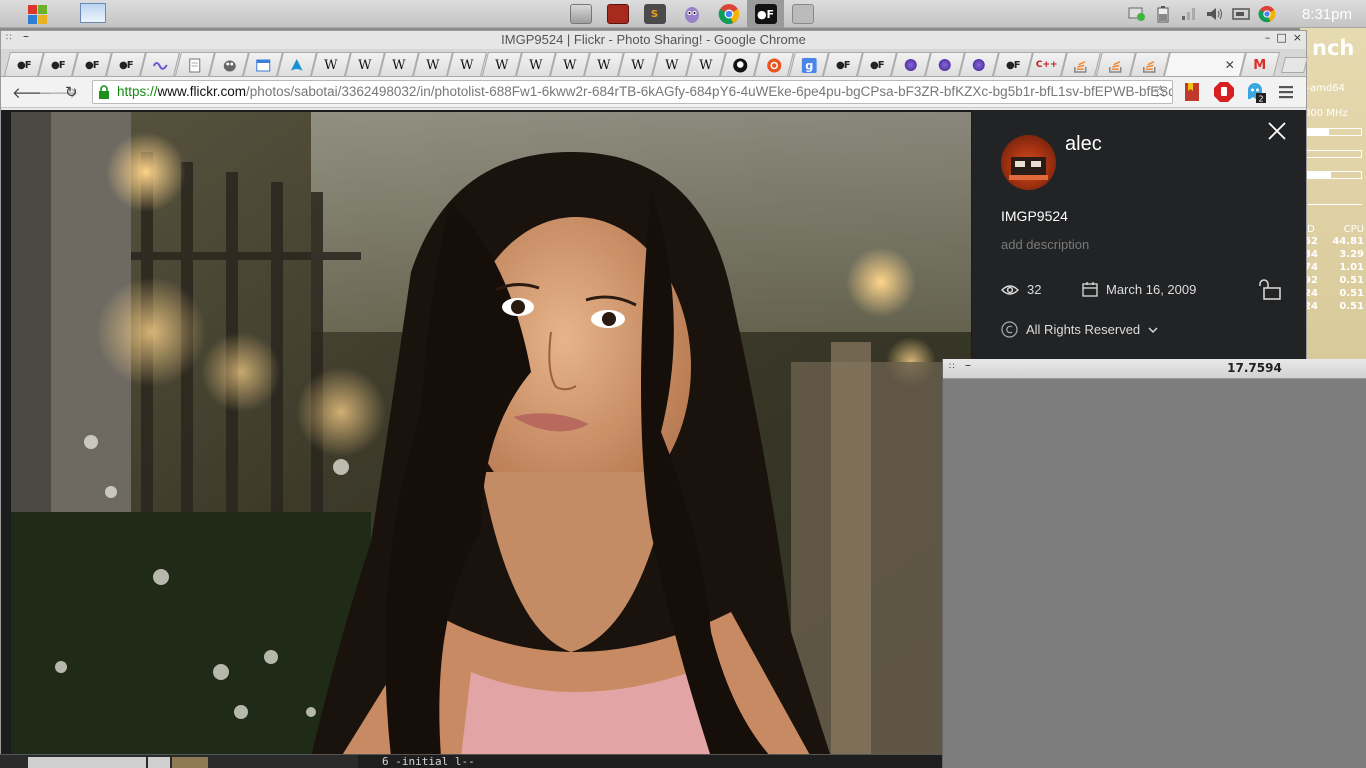  What do you see at coordinates (1333, 48) in the screenshot?
I see `conky-brand: nch` at bounding box center [1333, 48].